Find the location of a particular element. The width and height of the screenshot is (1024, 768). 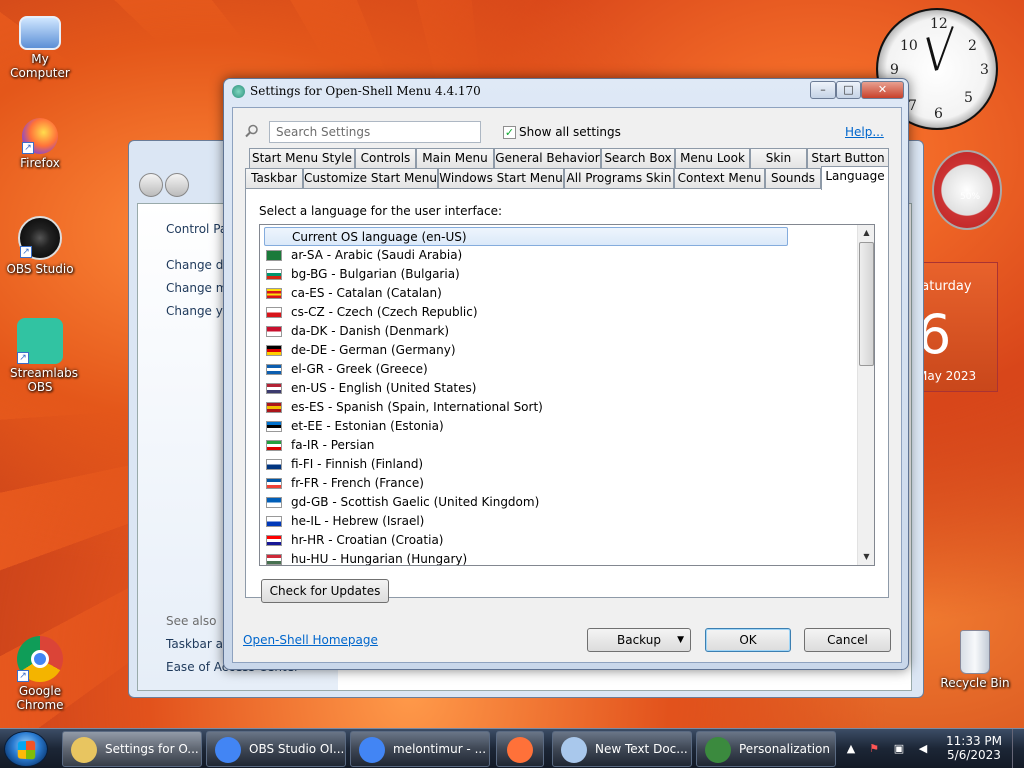

show-hidden-icons-icon: ▲ is located at coordinates (851, 749).